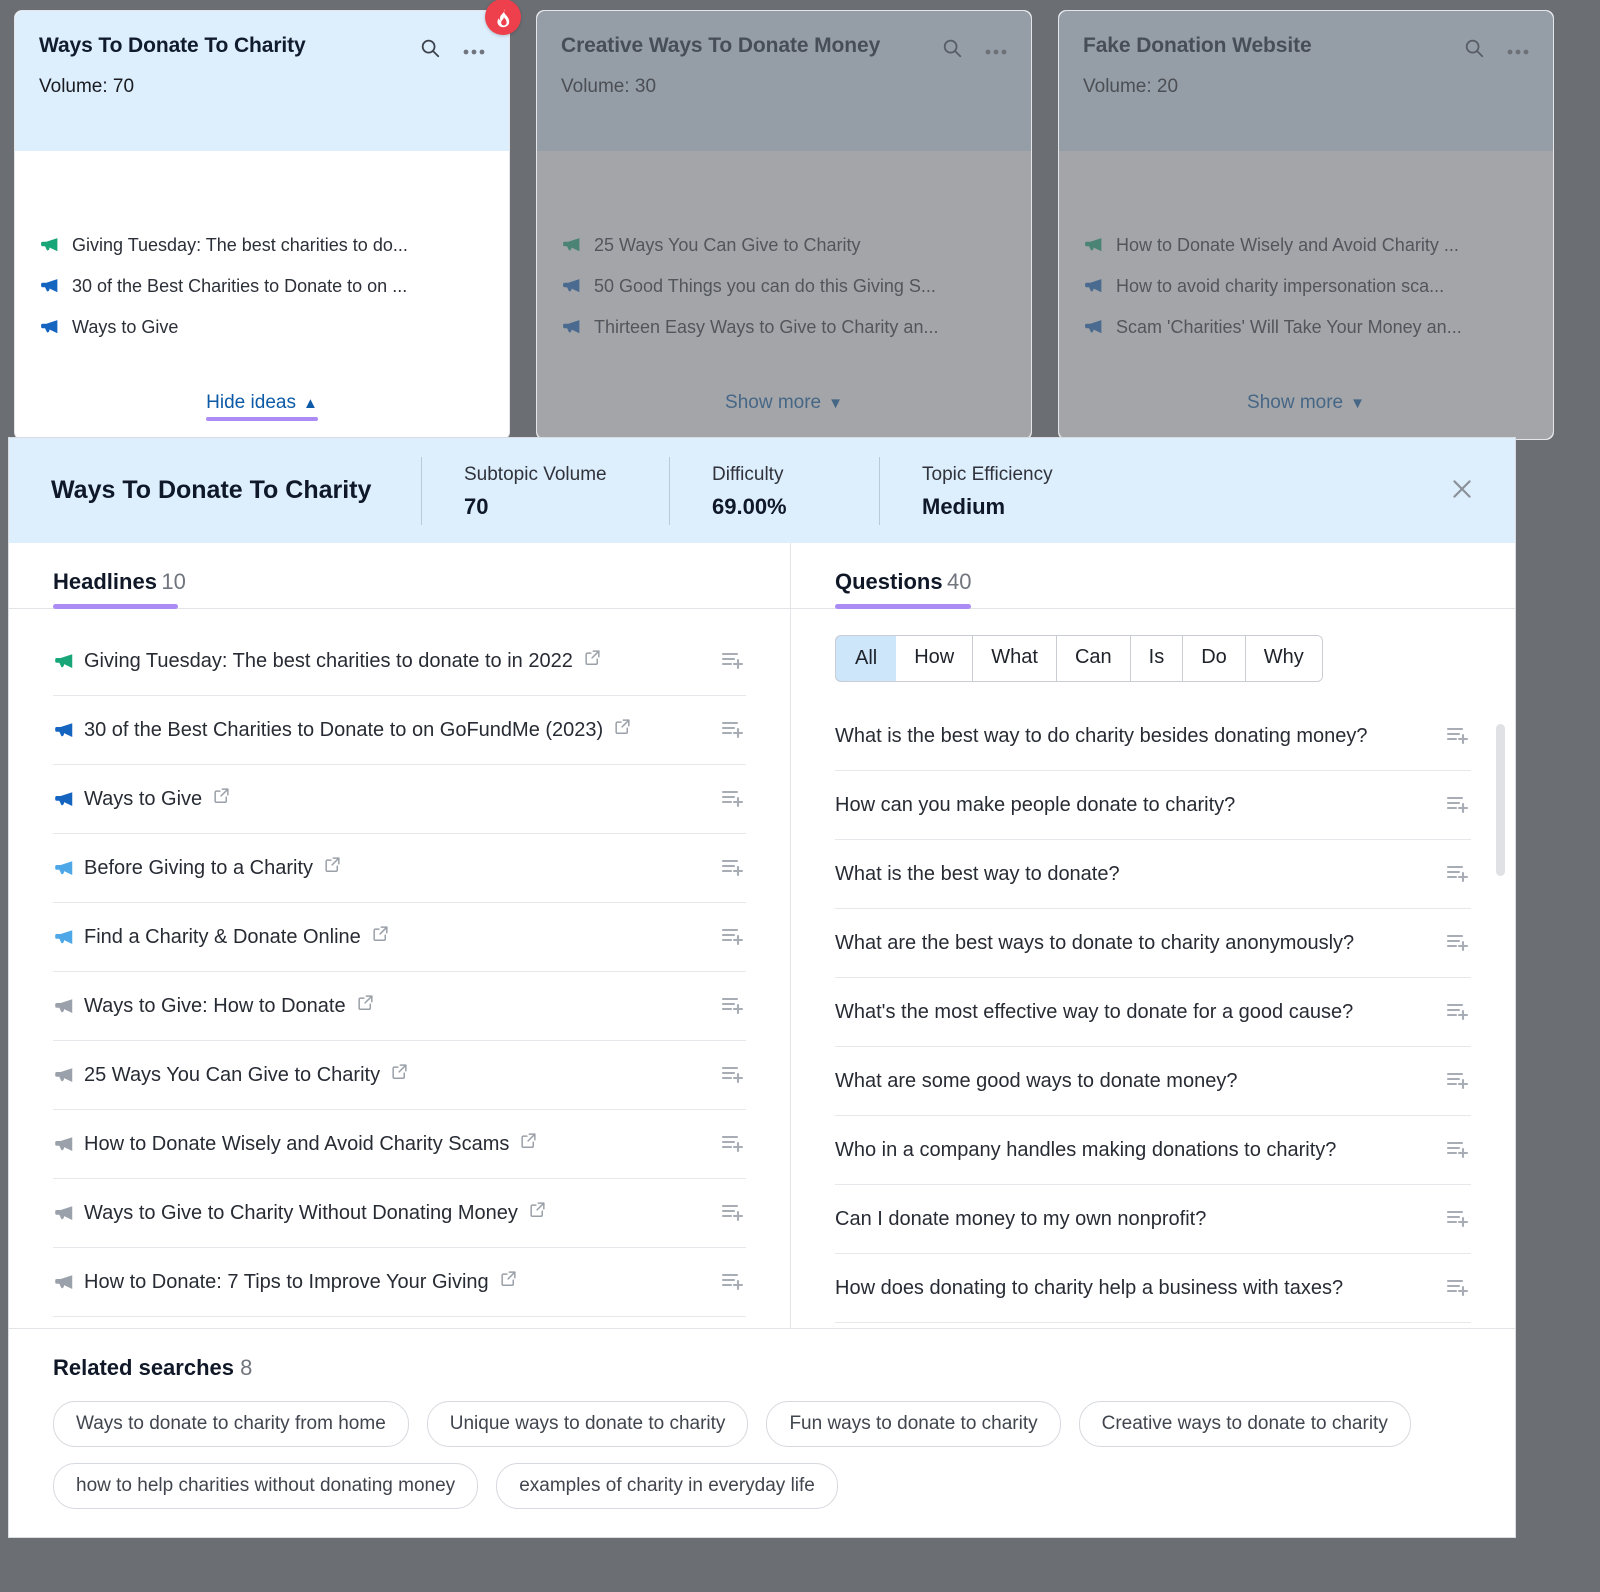 The image size is (1600, 1592). Describe the element at coordinates (774, 490) in the screenshot. I see `metric-difficulty: Difficulty 69.00%` at that location.